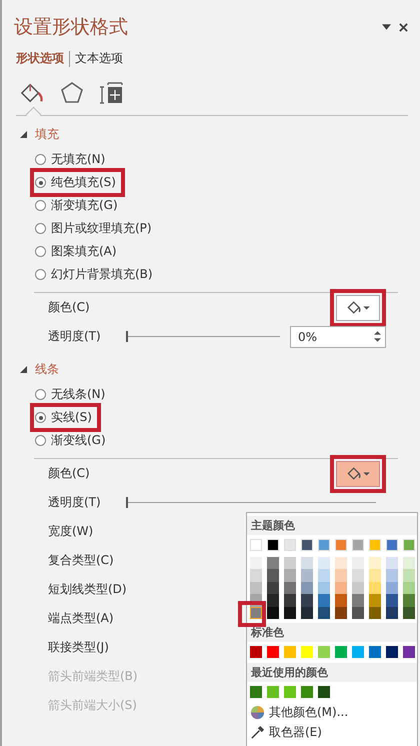  What do you see at coordinates (78, 251) in the screenshot?
I see `radio-option: 图案填充(A)` at bounding box center [78, 251].